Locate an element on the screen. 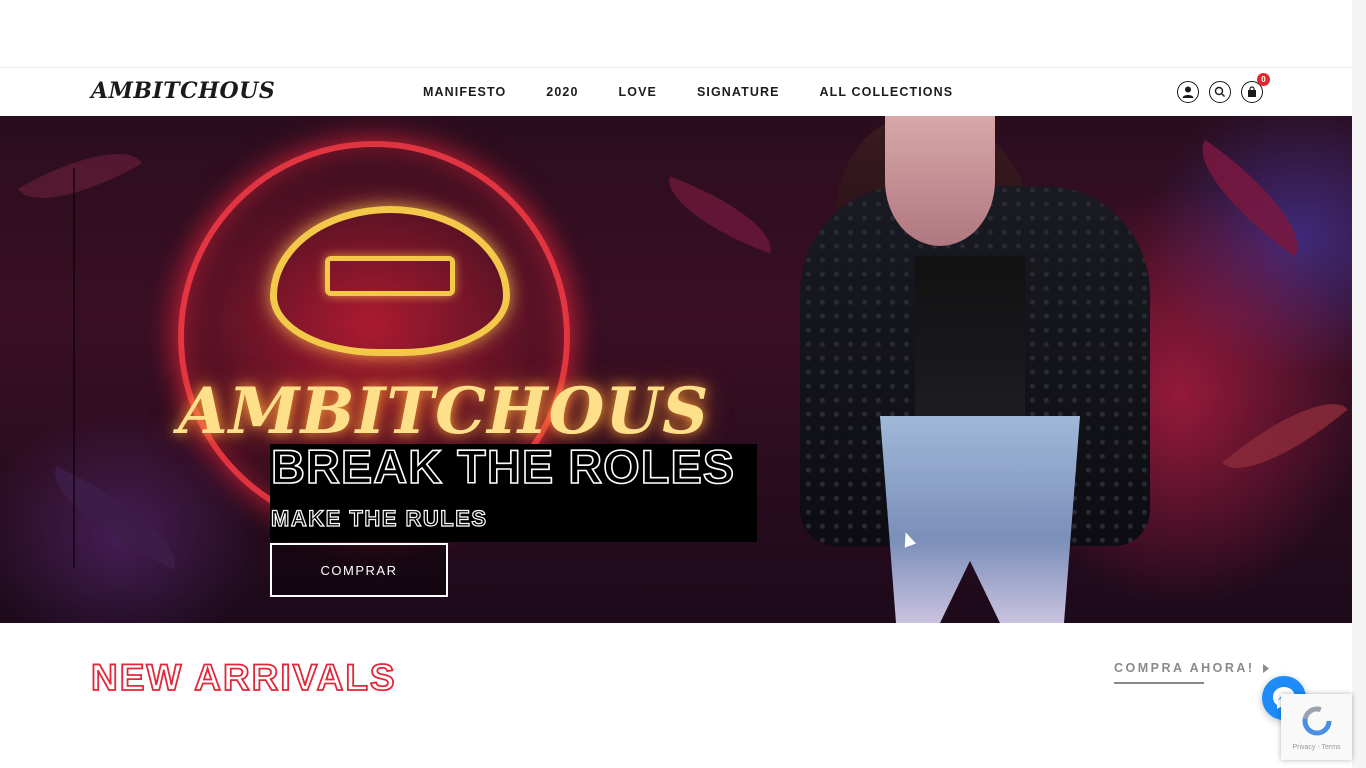 The height and width of the screenshot is (768, 1366). brand-logo: AMBITCHOUS is located at coordinates (183, 91).